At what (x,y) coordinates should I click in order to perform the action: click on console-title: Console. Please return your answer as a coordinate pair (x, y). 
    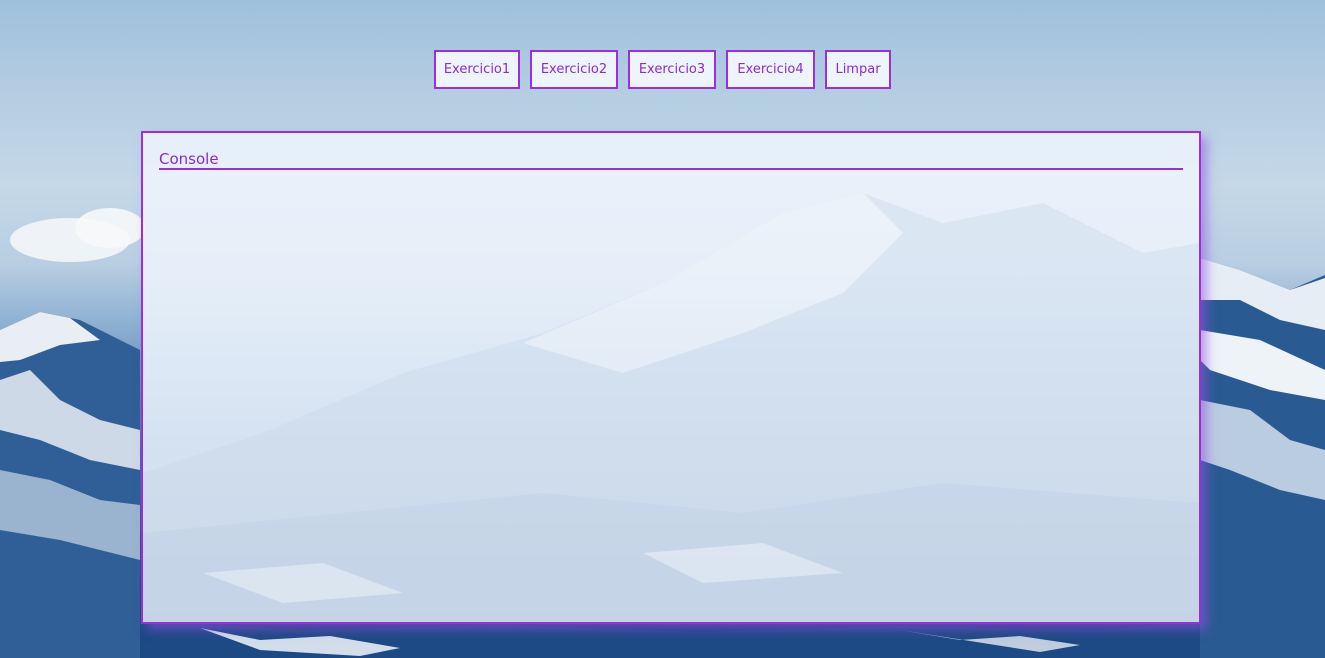
    Looking at the image, I should click on (671, 160).